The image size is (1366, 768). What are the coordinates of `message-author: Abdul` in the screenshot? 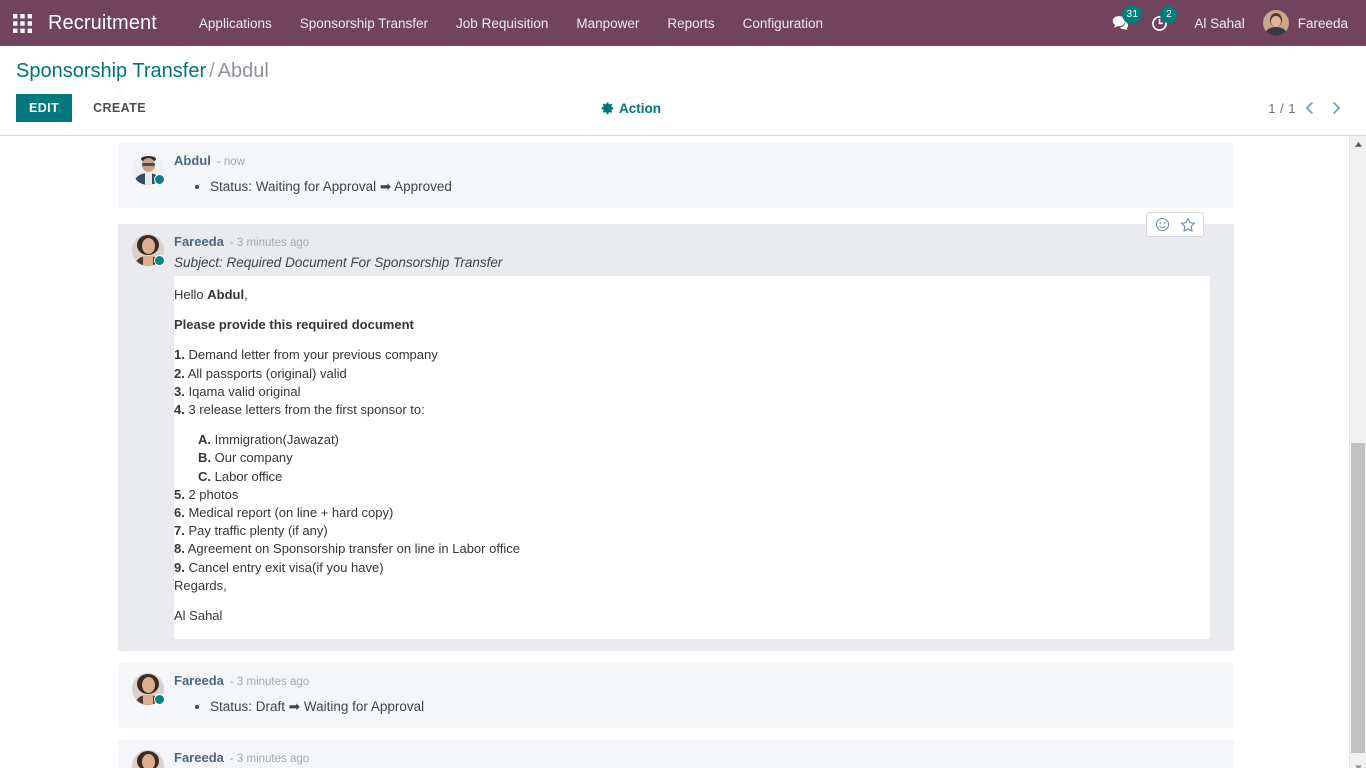 It's located at (192, 161).